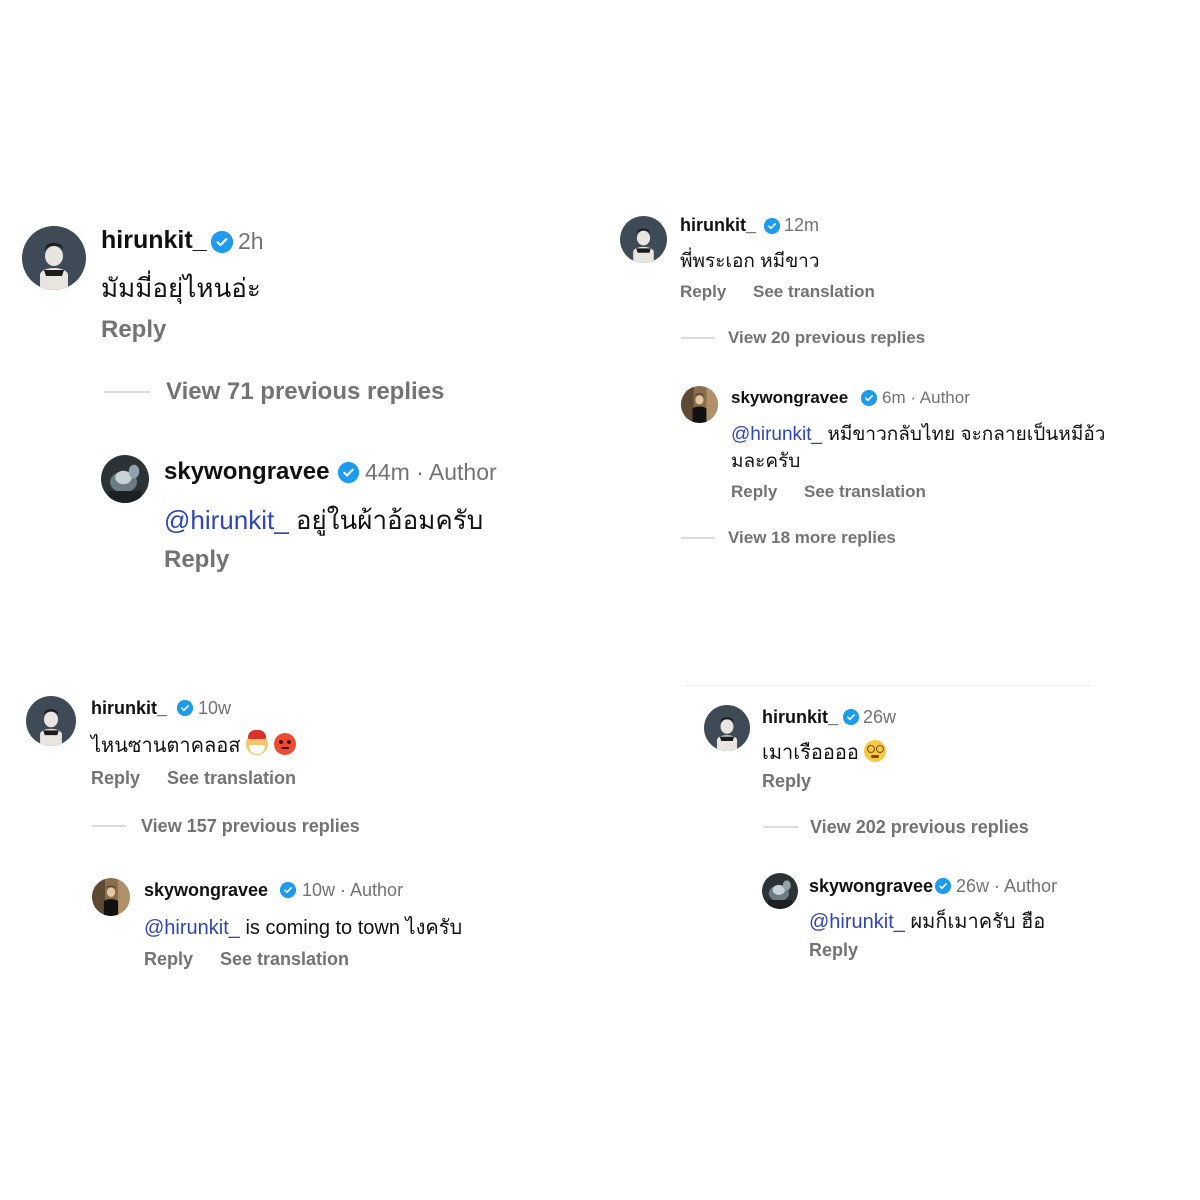 The height and width of the screenshot is (1200, 1200). What do you see at coordinates (386, 520) in the screenshot?
I see `reply-text-content: อยู่ในผ้าอ้อมครับ` at bounding box center [386, 520].